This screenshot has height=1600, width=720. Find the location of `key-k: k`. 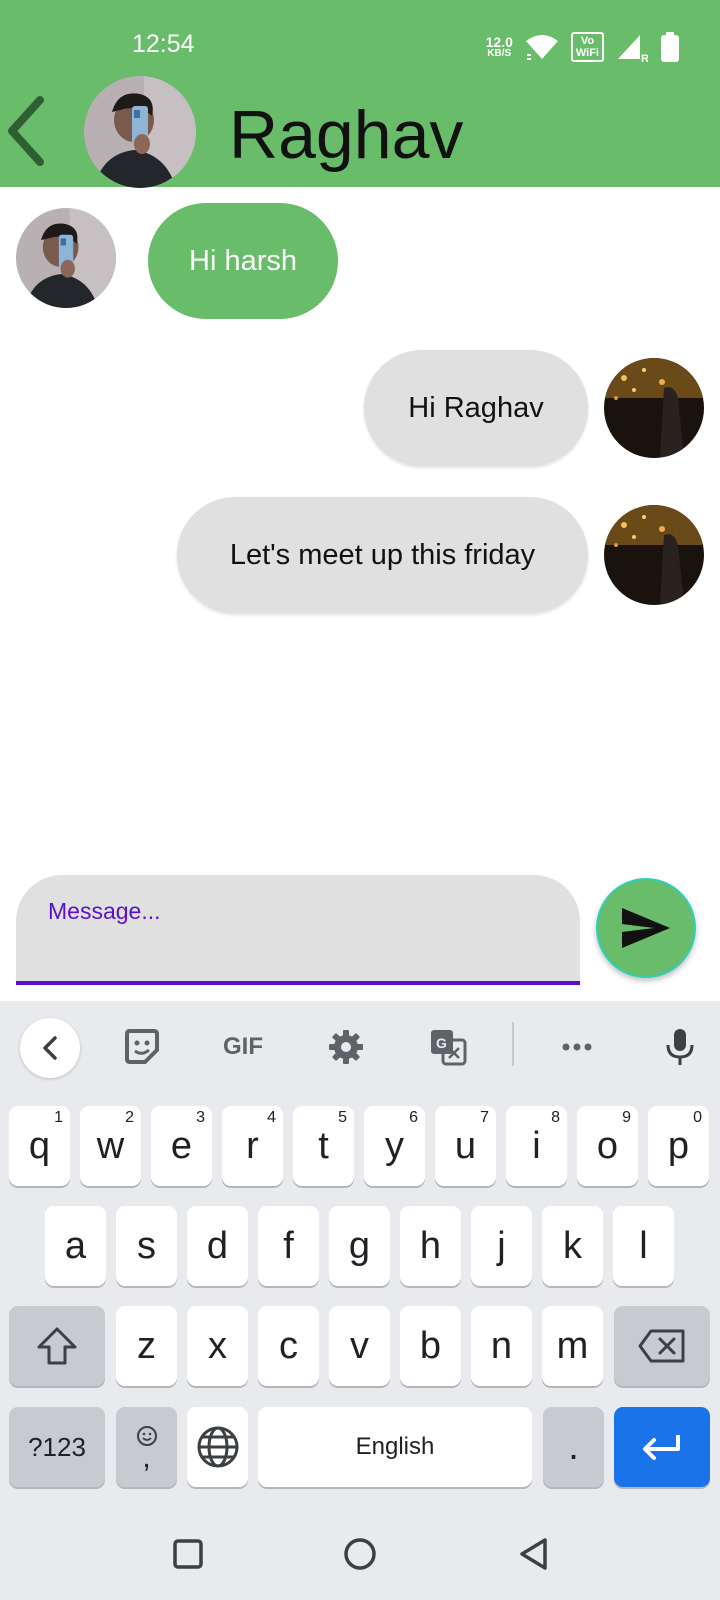

key-k: k is located at coordinates (572, 1246).